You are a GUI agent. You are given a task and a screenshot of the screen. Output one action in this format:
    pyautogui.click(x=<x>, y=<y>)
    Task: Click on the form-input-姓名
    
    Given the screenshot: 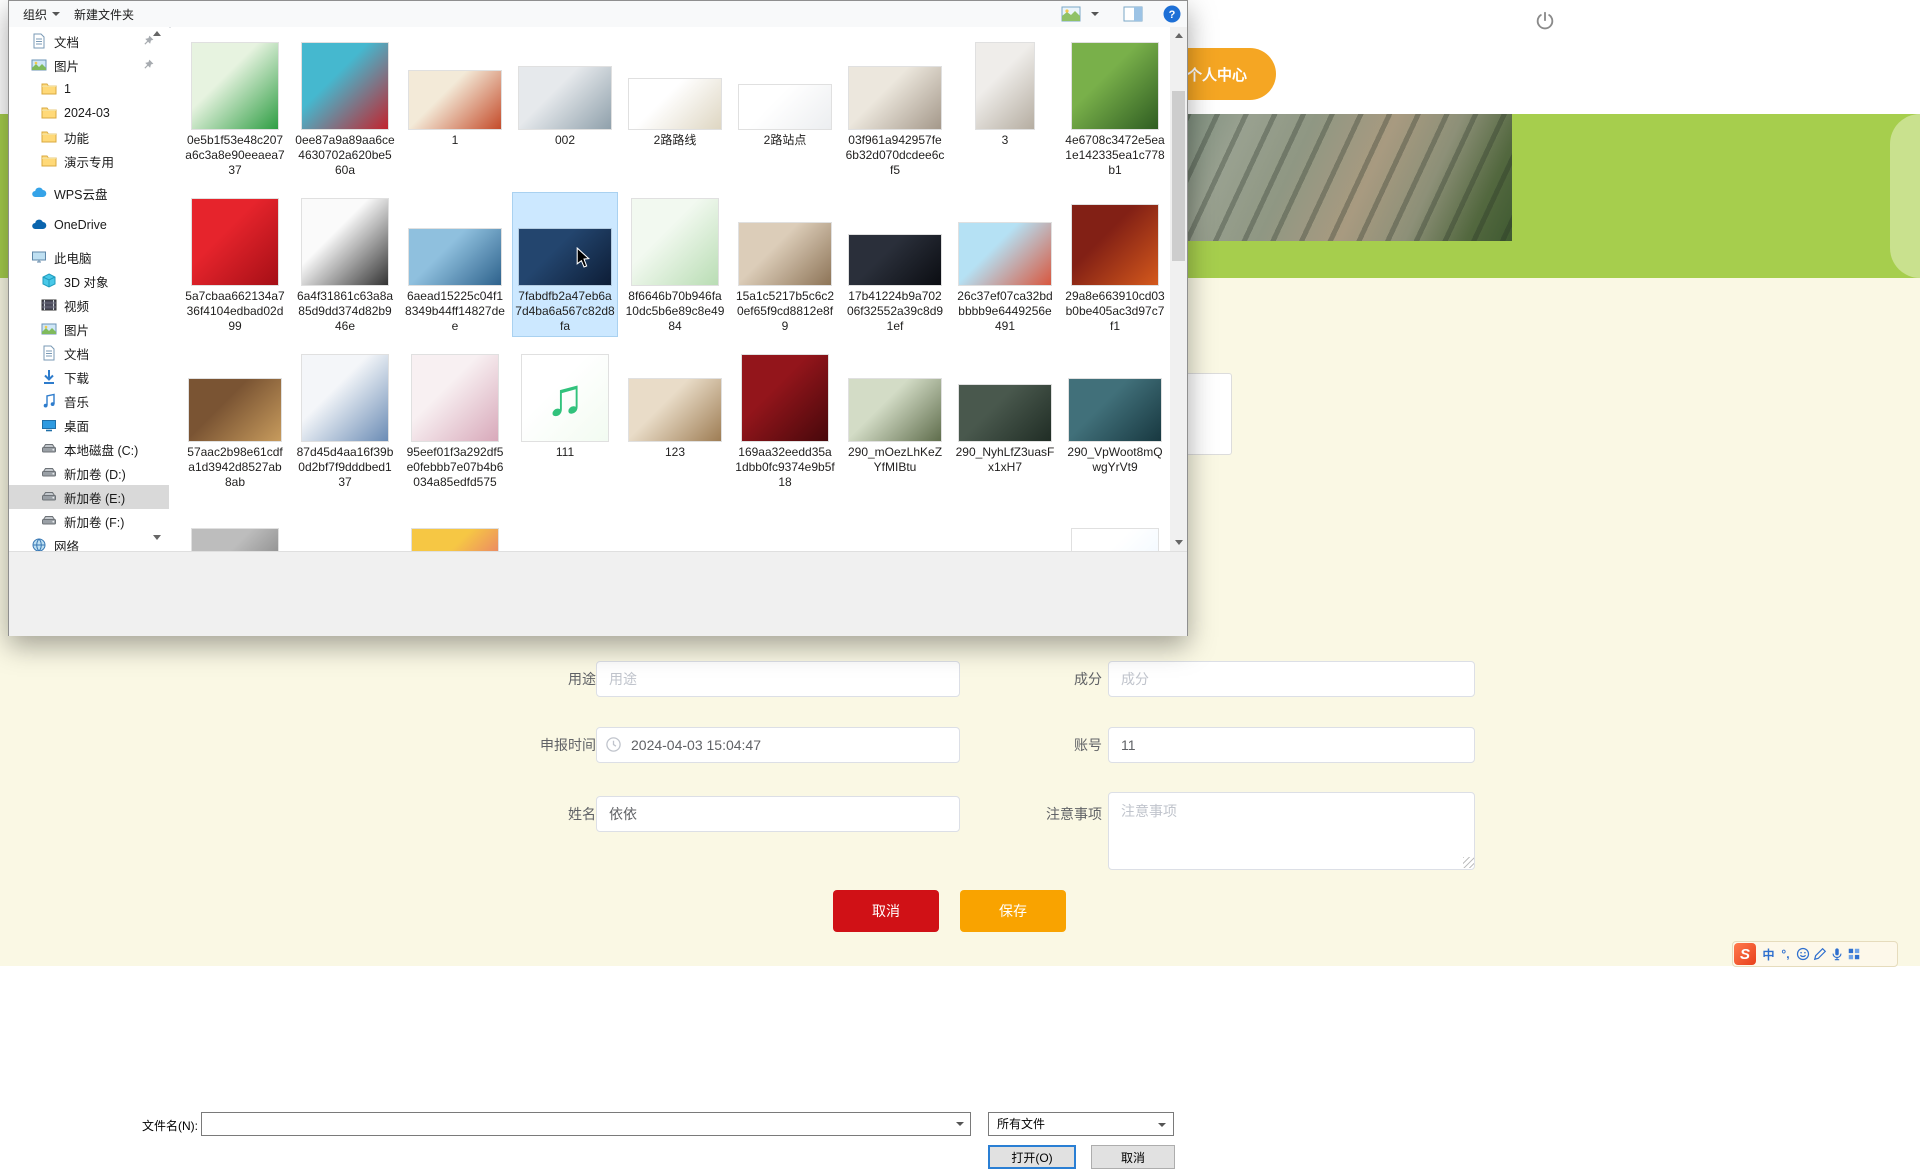 What is the action you would take?
    pyautogui.click(x=778, y=814)
    